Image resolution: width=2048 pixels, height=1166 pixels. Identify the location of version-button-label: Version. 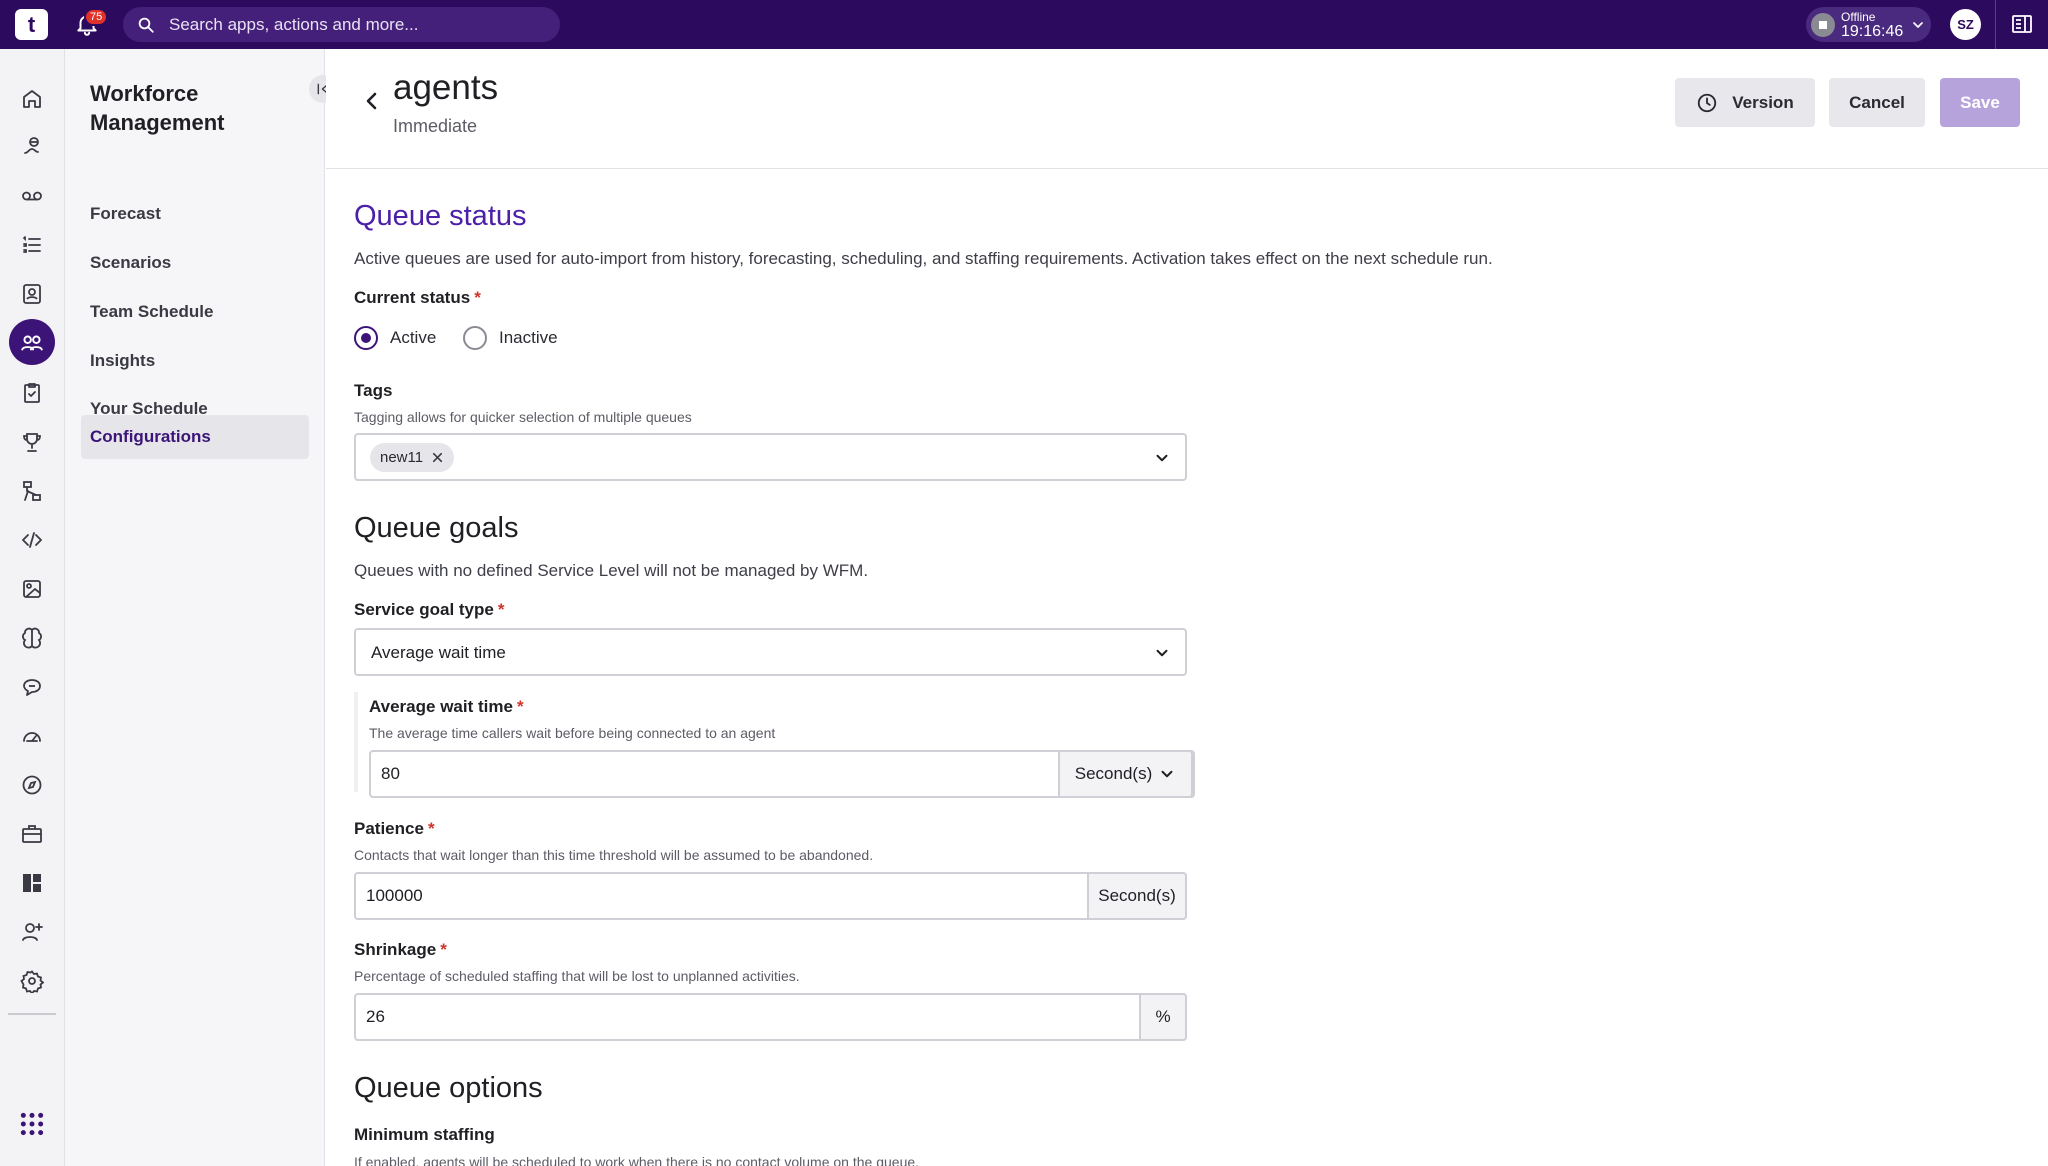
(1763, 102).